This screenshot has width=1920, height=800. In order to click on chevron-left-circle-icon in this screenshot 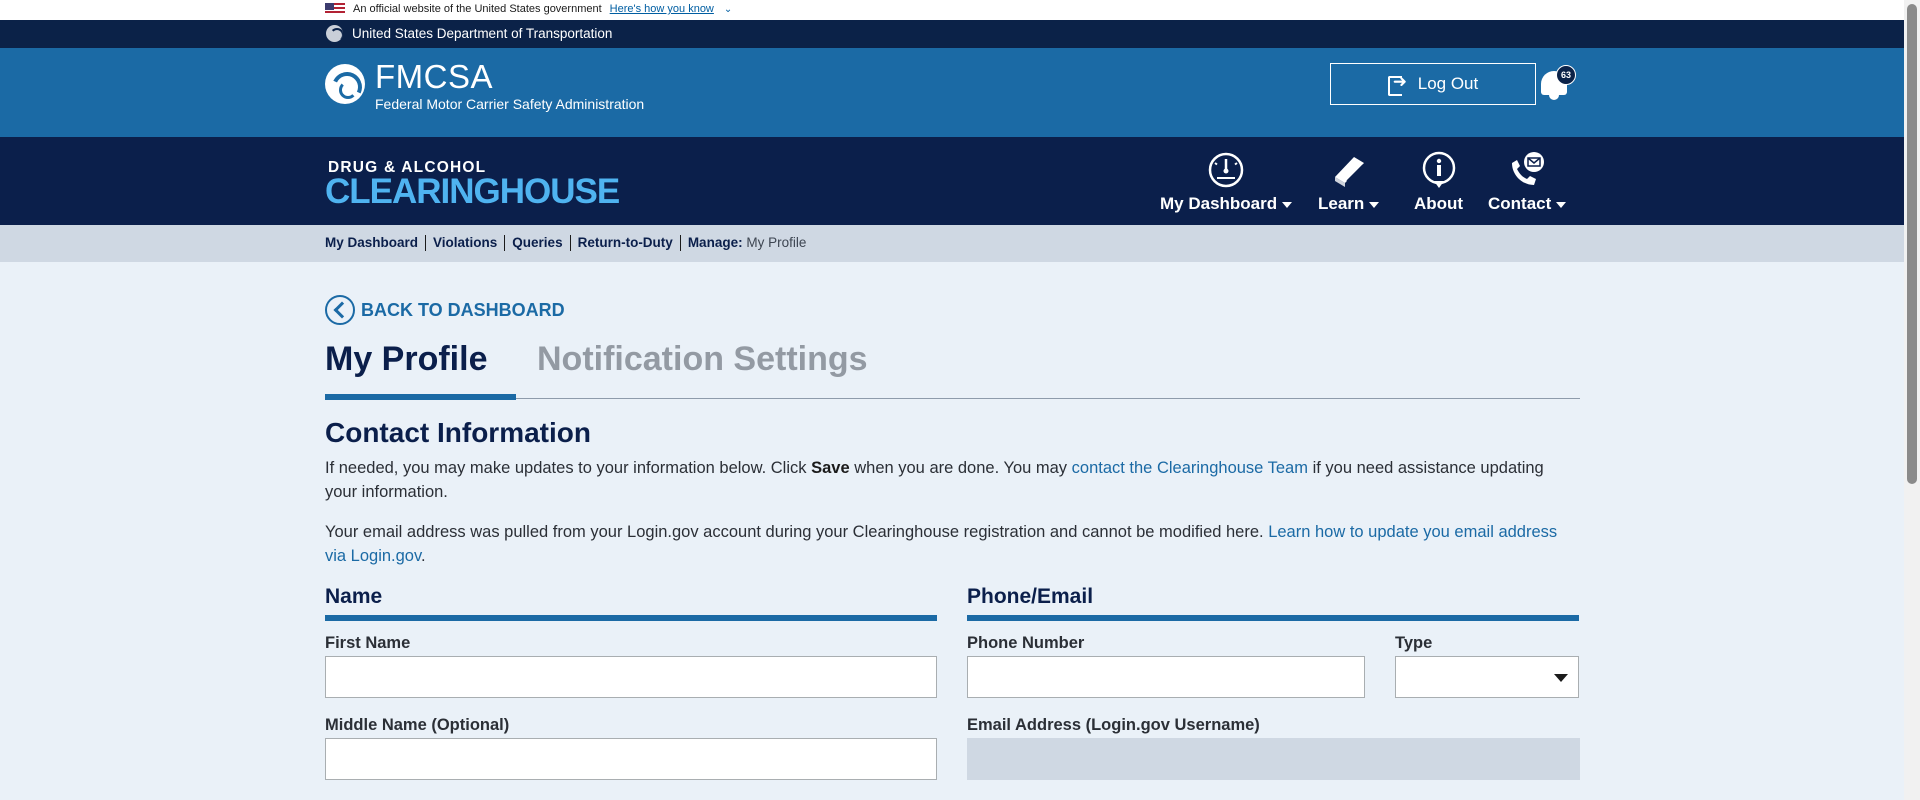, I will do `click(340, 310)`.